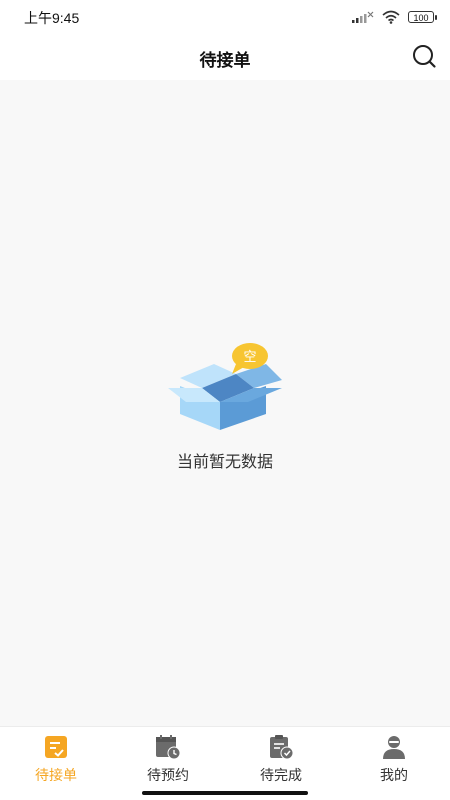  I want to click on page-title: 待接单, so click(225, 60).